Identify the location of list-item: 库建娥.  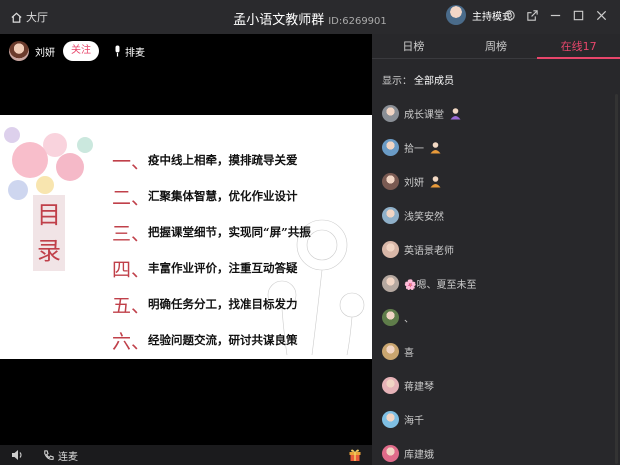
(496, 450).